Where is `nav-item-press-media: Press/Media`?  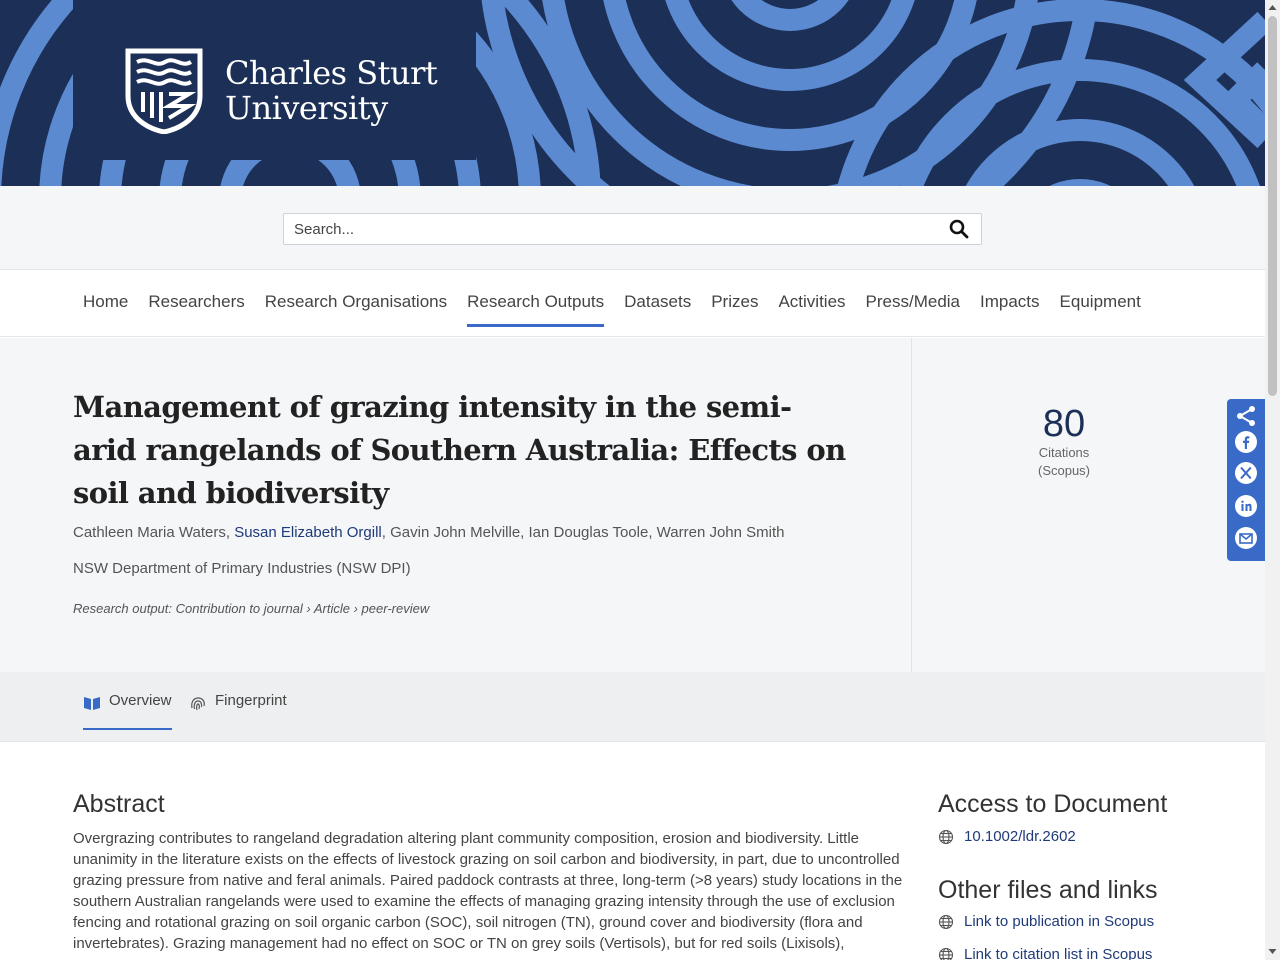 nav-item-press-media: Press/Media is located at coordinates (913, 304).